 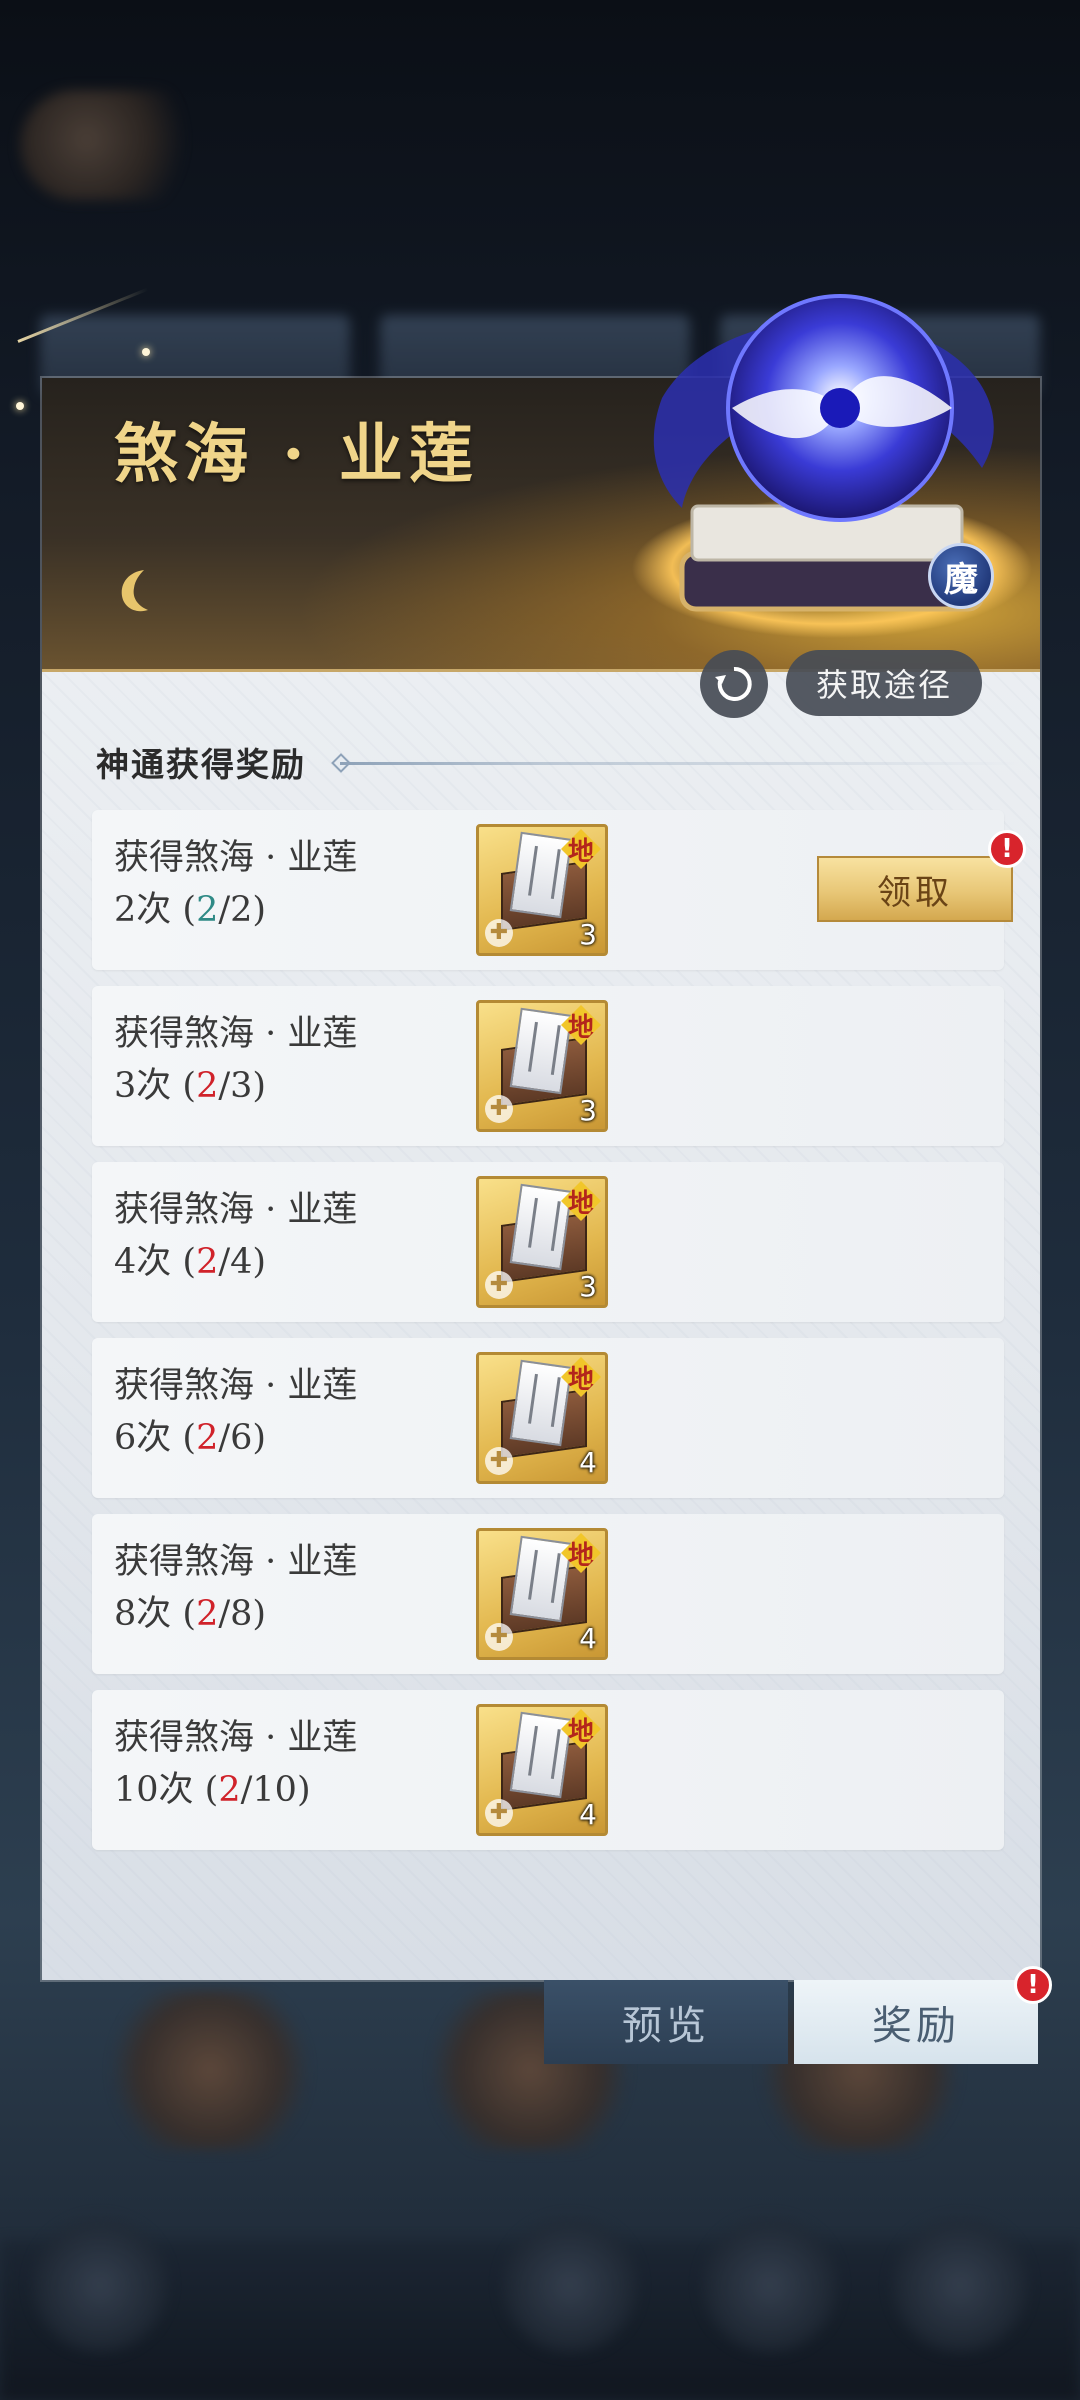 I want to click on refresh-icon, so click(x=733, y=683).